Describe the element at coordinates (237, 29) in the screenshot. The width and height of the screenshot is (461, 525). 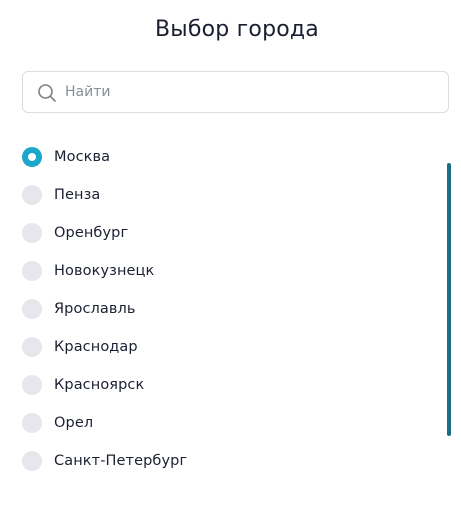
I see `page-title: Выбор города` at that location.